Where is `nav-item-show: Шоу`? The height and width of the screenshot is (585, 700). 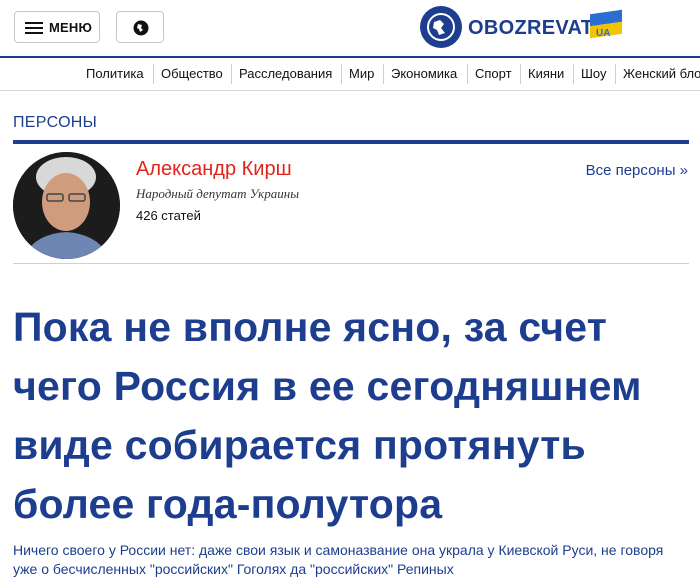 nav-item-show: Шоу is located at coordinates (594, 73).